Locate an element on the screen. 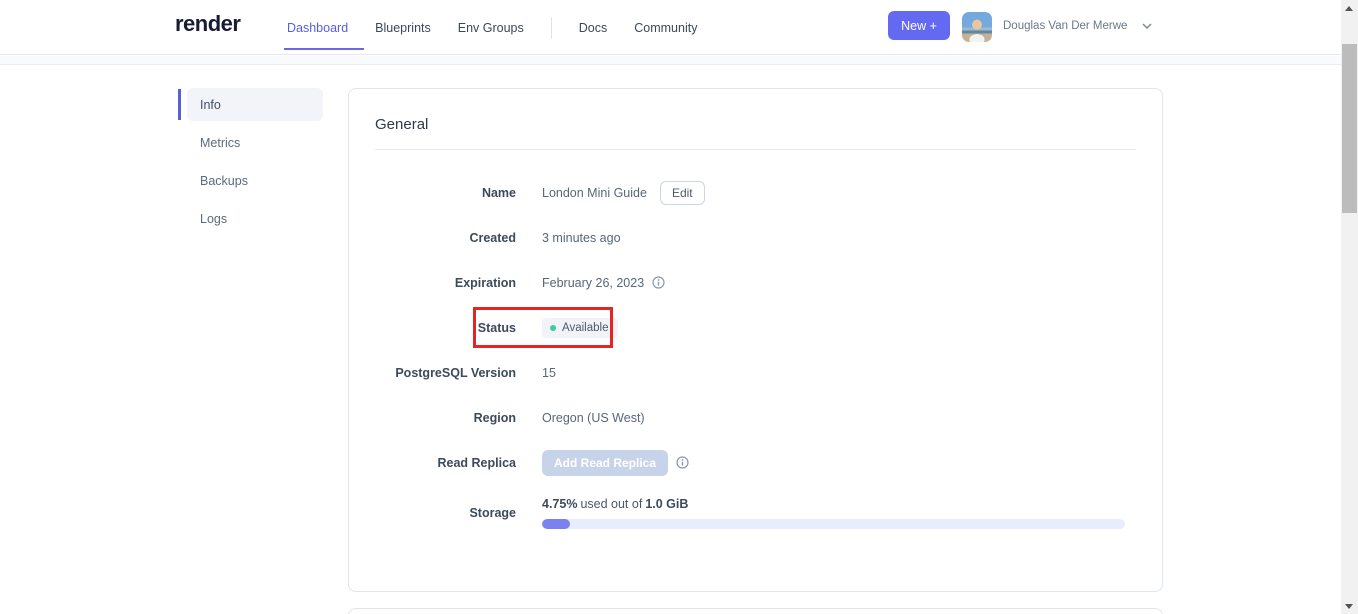 The height and width of the screenshot is (614, 1358). status-dot-icon is located at coordinates (553, 327).